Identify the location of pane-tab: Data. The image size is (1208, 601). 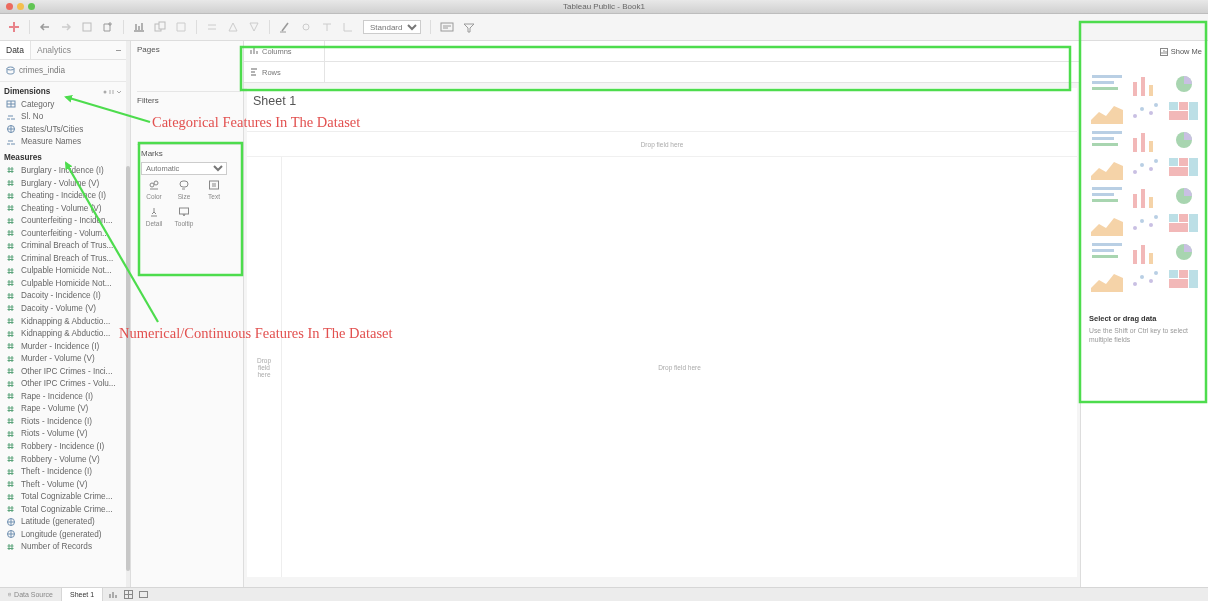
(15, 50).